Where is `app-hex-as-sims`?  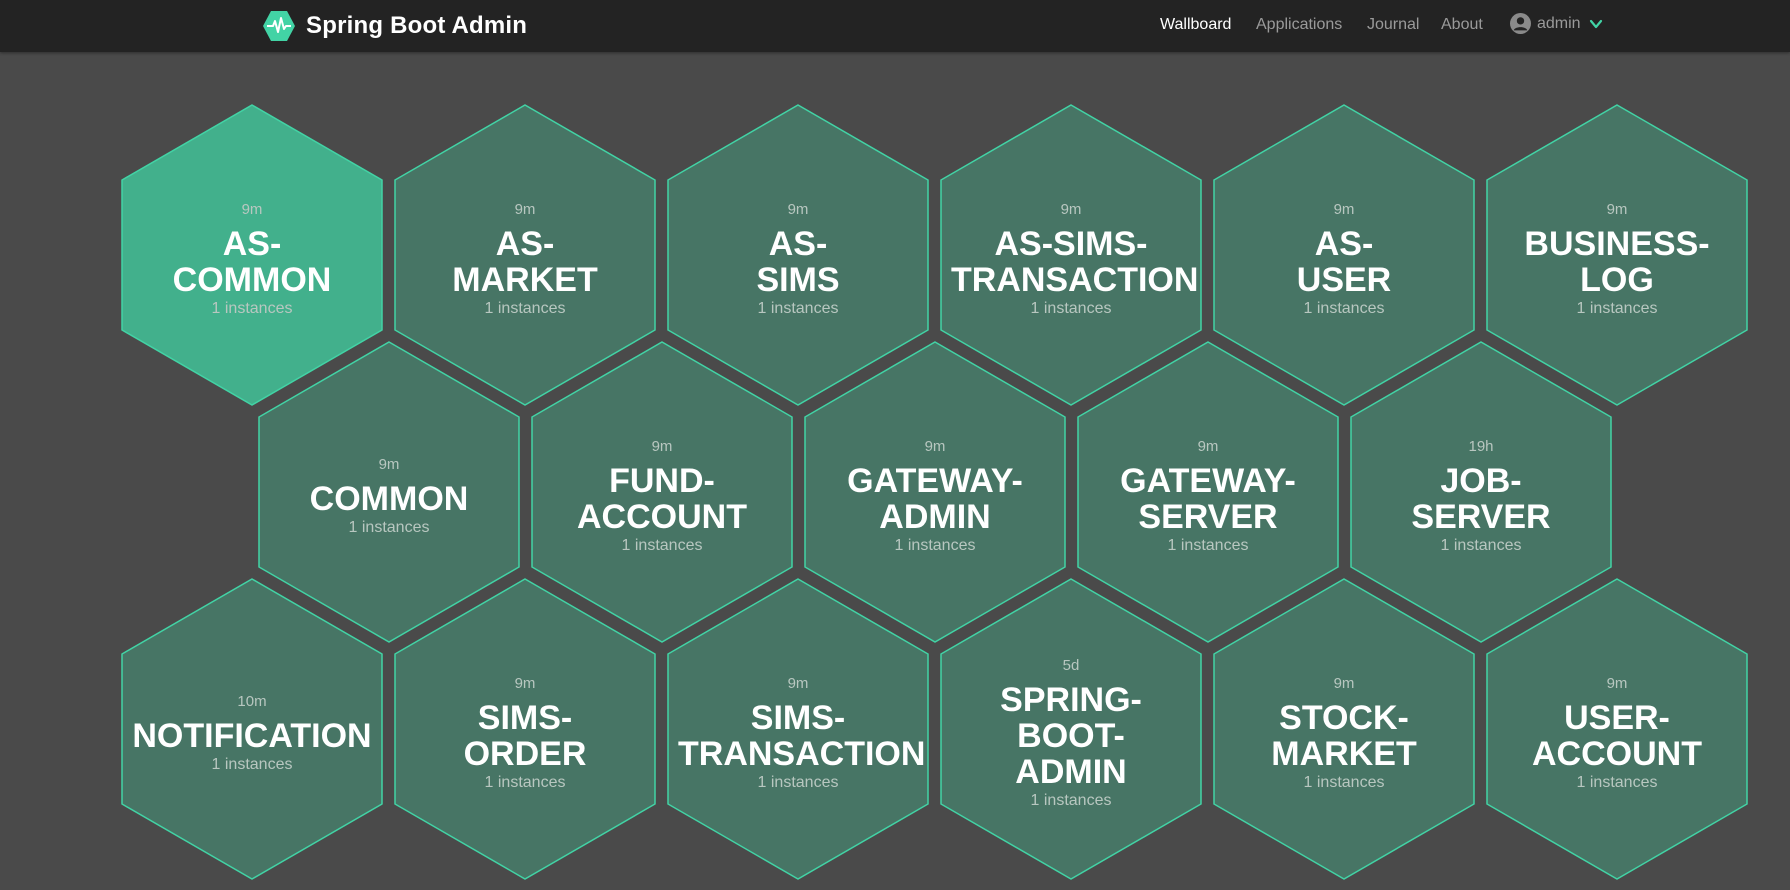
app-hex-as-sims is located at coordinates (798, 255).